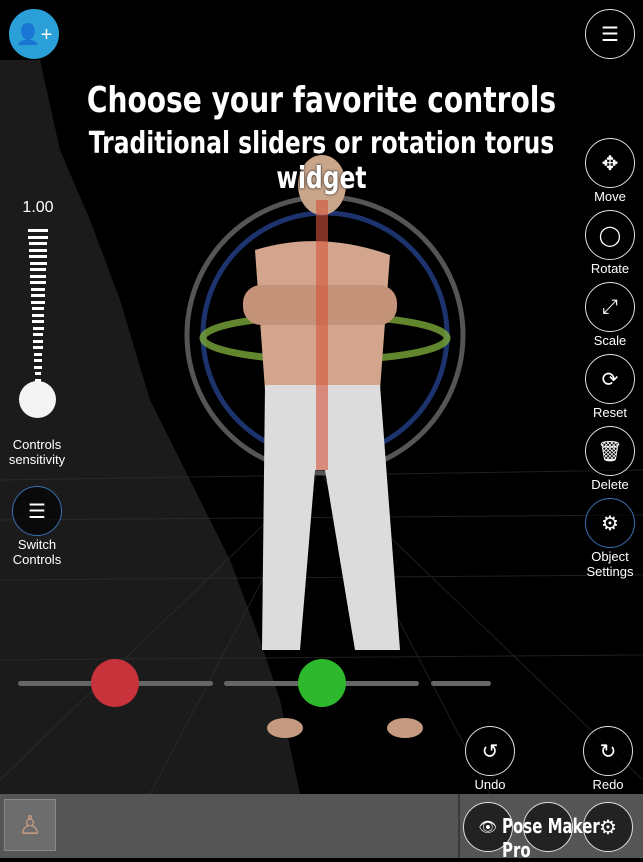  Describe the element at coordinates (37, 552) in the screenshot. I see `switch-controls-label: Switch Controls` at that location.